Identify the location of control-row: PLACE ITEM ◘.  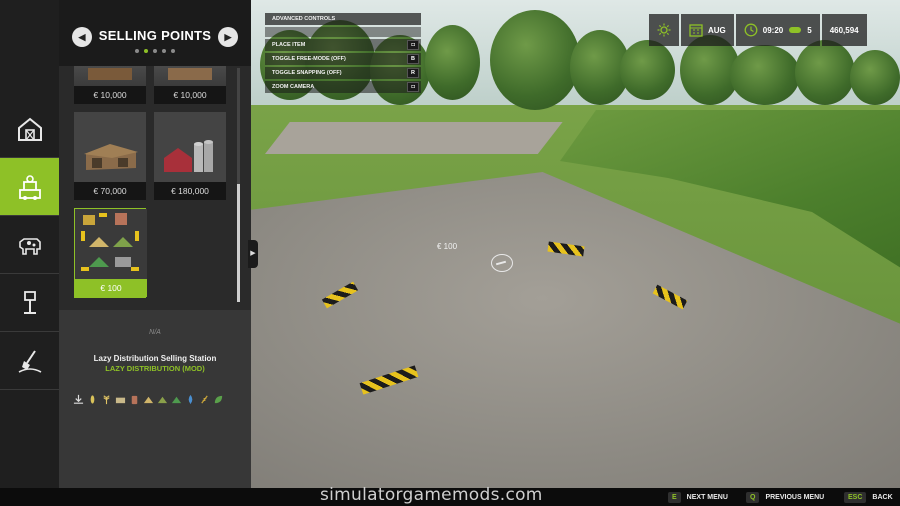
(343, 45).